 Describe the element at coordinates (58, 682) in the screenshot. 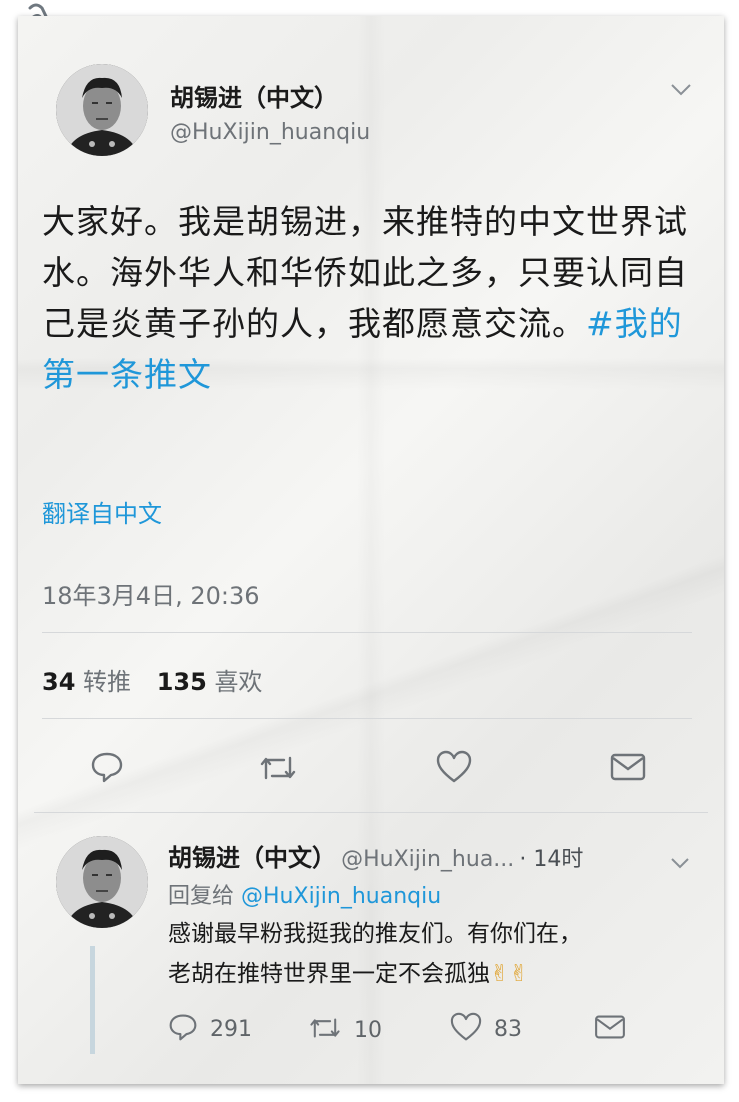

I see `retweets-count: 34` at that location.